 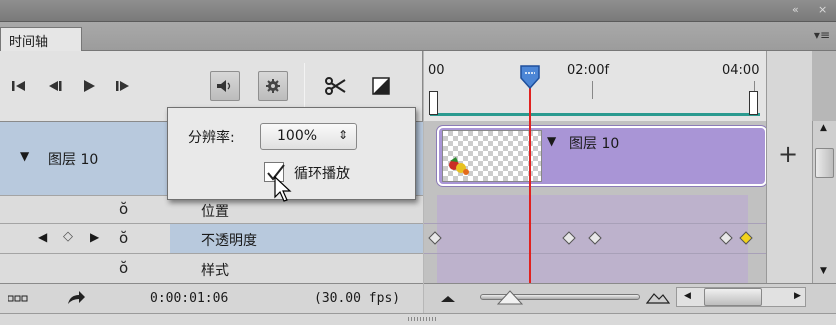 I want to click on work-area-start-handle, so click(x=433, y=103).